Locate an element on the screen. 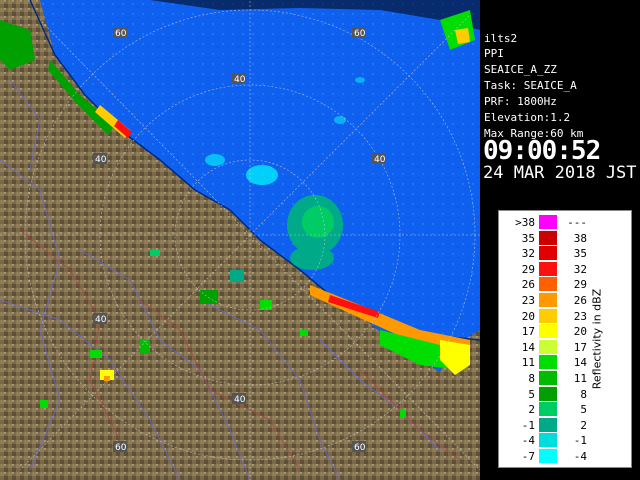  range-label-sw60: 60 is located at coordinates (120, 447).